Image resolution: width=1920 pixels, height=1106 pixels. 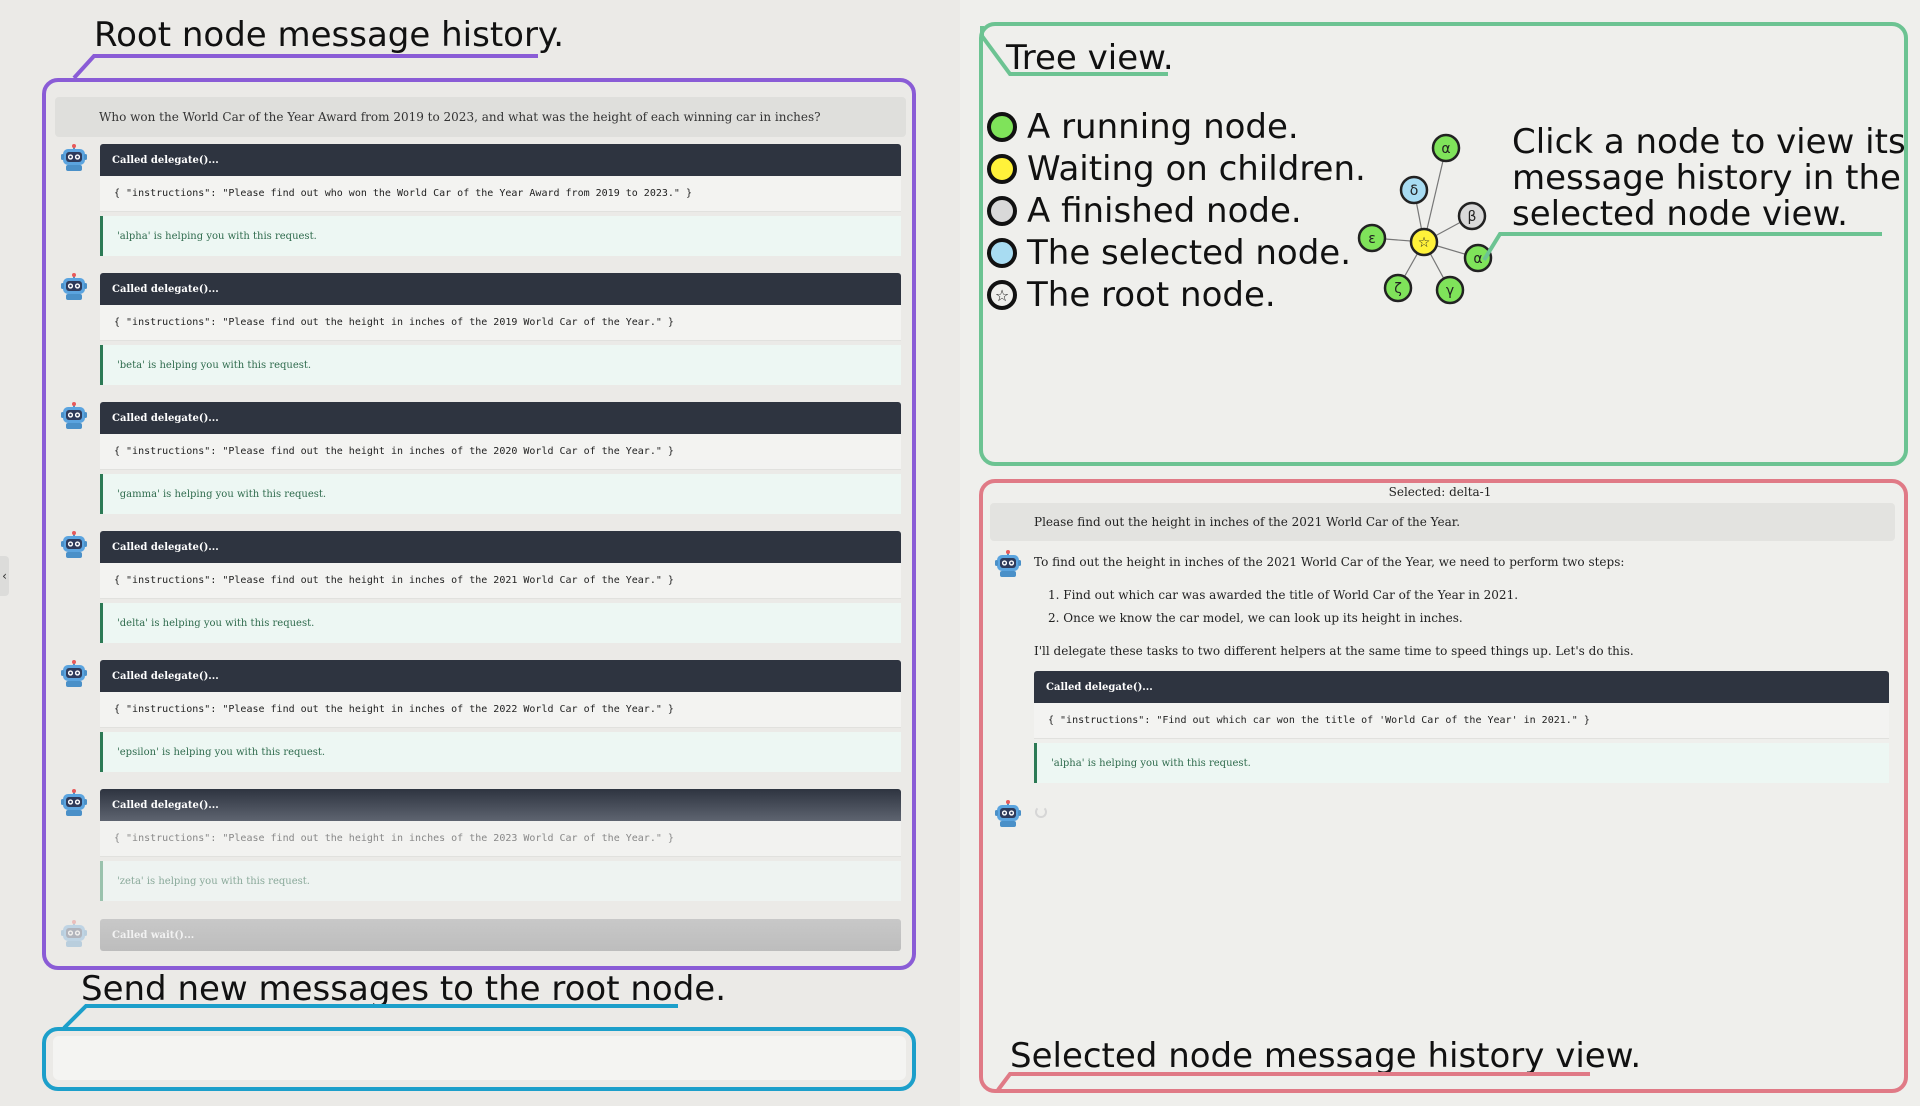 I want to click on click-node-line-2: message history in the, so click(x=1706, y=178).